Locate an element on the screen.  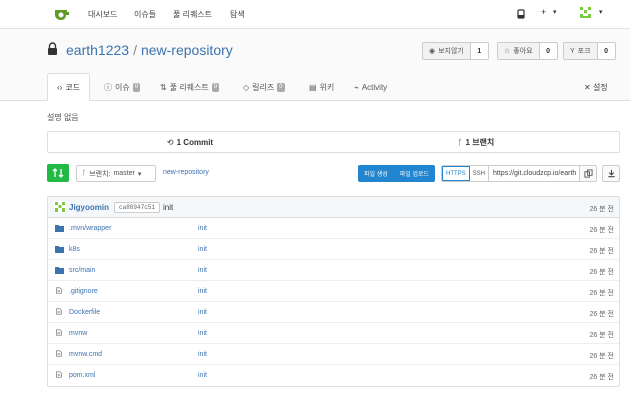
file-name-link: .mvn/wrapper is located at coordinates (90, 228).